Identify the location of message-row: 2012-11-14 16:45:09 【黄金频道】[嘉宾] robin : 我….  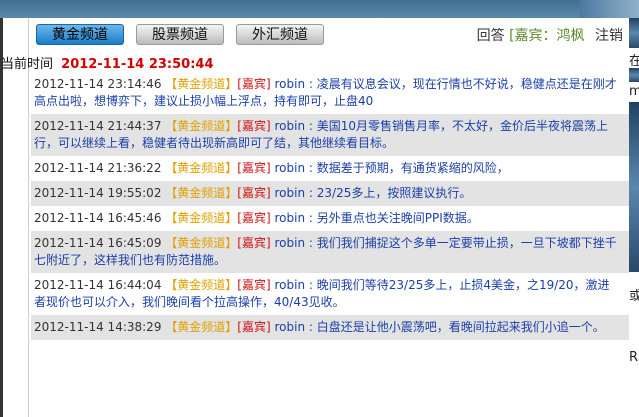
(330, 252).